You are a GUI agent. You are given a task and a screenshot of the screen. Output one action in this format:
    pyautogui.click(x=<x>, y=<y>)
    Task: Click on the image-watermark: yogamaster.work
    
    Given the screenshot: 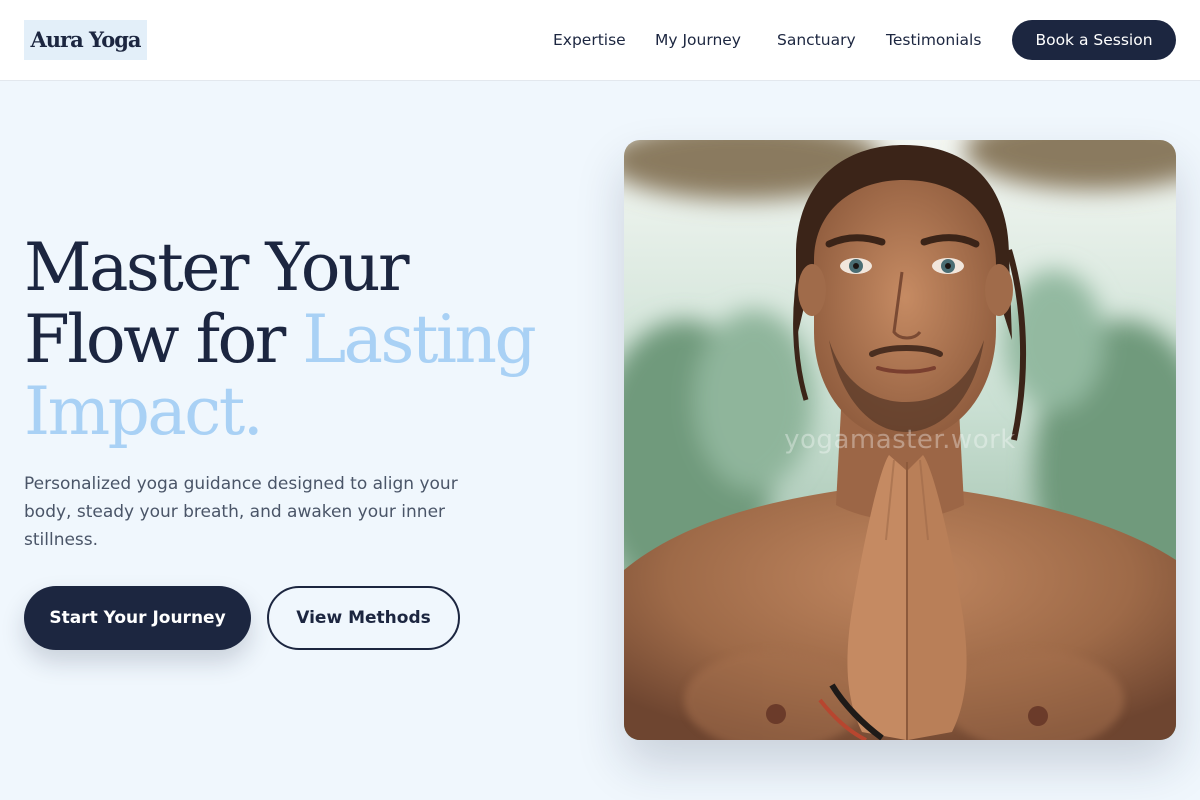 What is the action you would take?
    pyautogui.click(x=900, y=440)
    